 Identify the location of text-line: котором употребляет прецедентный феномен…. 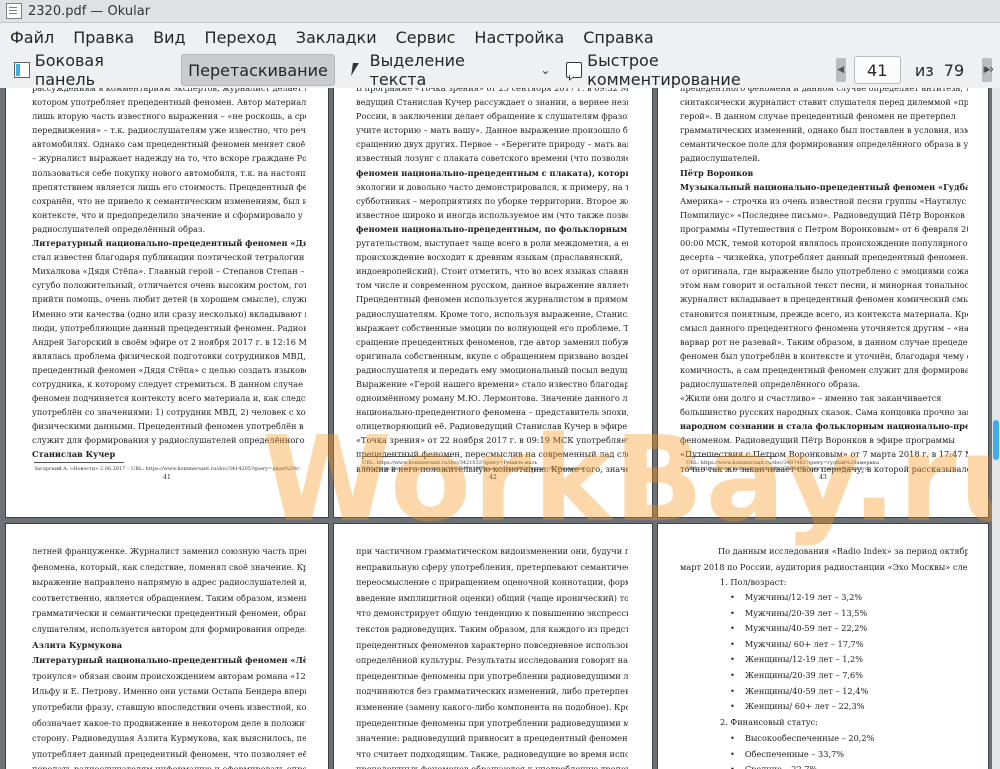
(169, 102).